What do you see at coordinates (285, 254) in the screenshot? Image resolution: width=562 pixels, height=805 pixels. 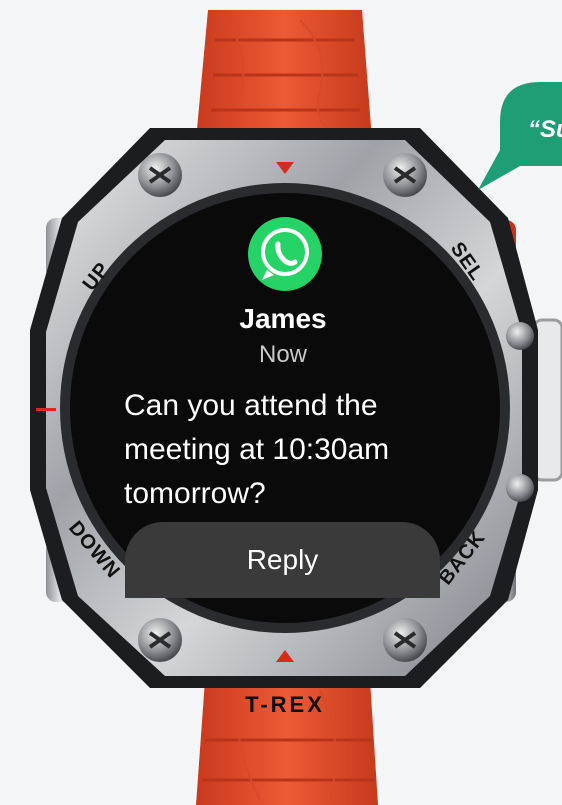 I see `whatsapp-icon` at bounding box center [285, 254].